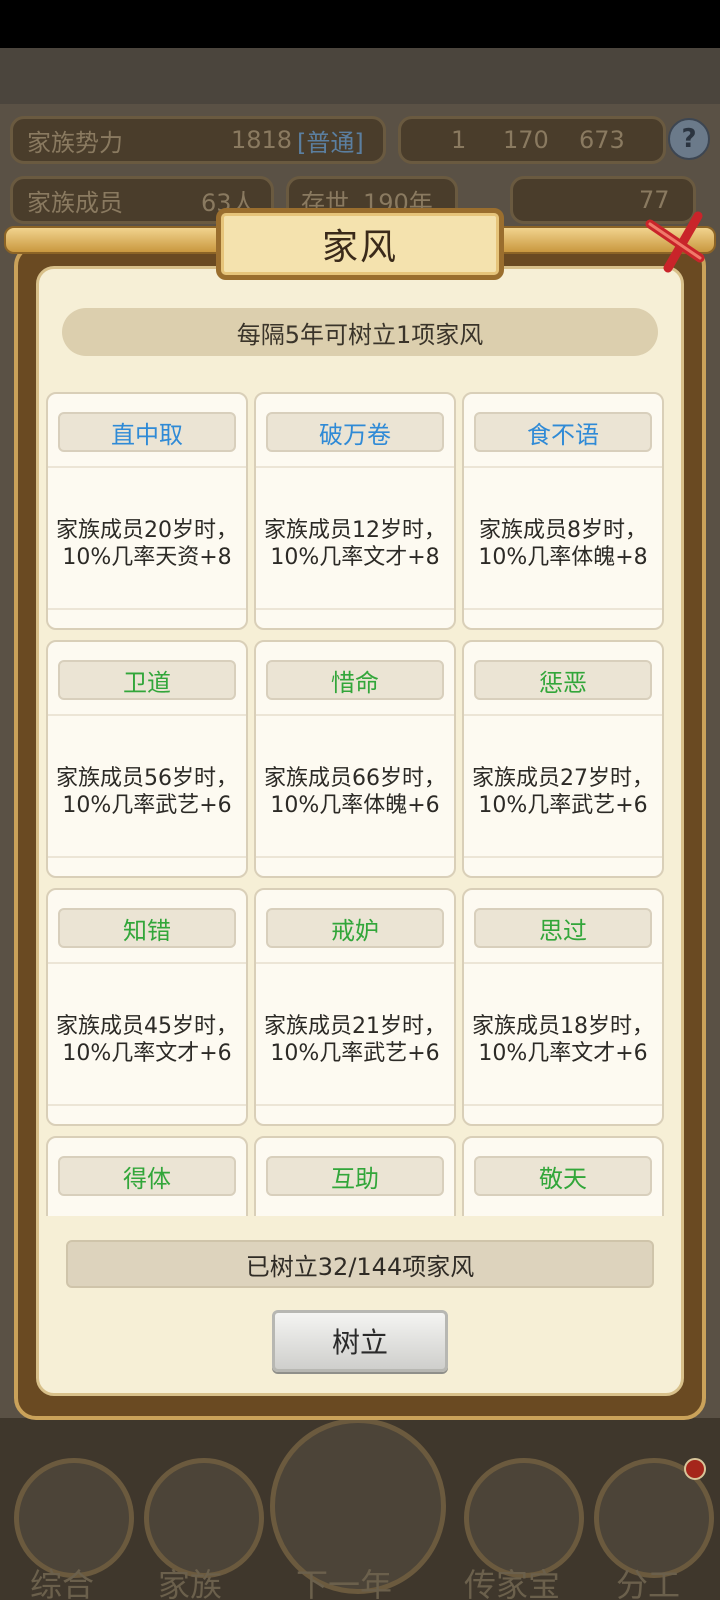 The height and width of the screenshot is (1600, 720). What do you see at coordinates (355, 928) in the screenshot?
I see `motto-name: 戒妒` at bounding box center [355, 928].